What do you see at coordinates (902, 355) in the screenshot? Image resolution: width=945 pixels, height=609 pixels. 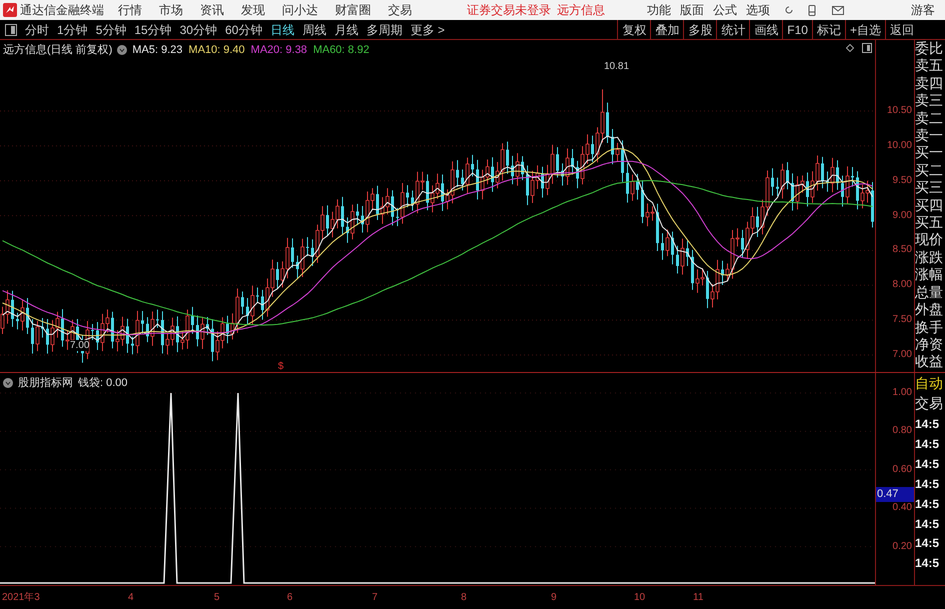 I see `axis-label: 7.00` at bounding box center [902, 355].